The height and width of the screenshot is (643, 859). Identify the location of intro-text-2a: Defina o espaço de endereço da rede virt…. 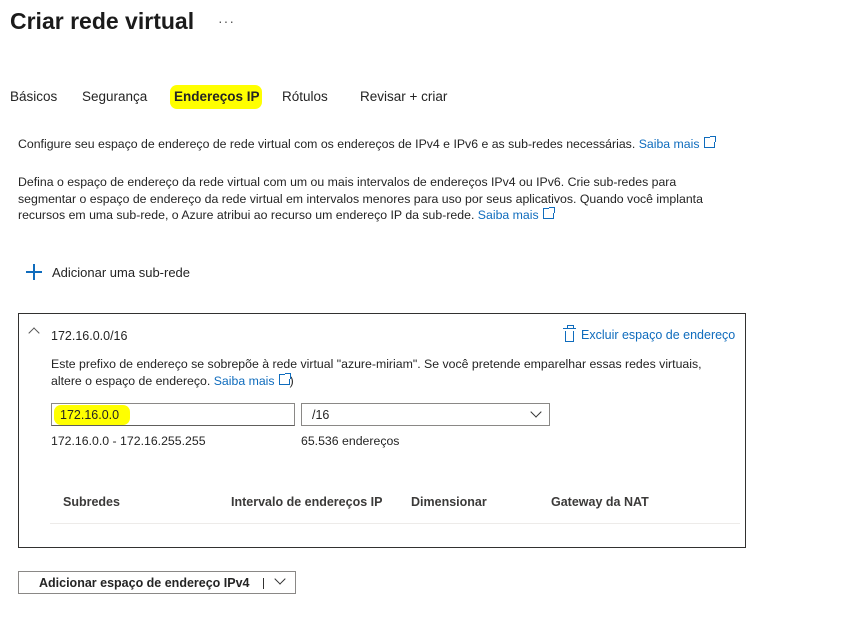
(347, 182).